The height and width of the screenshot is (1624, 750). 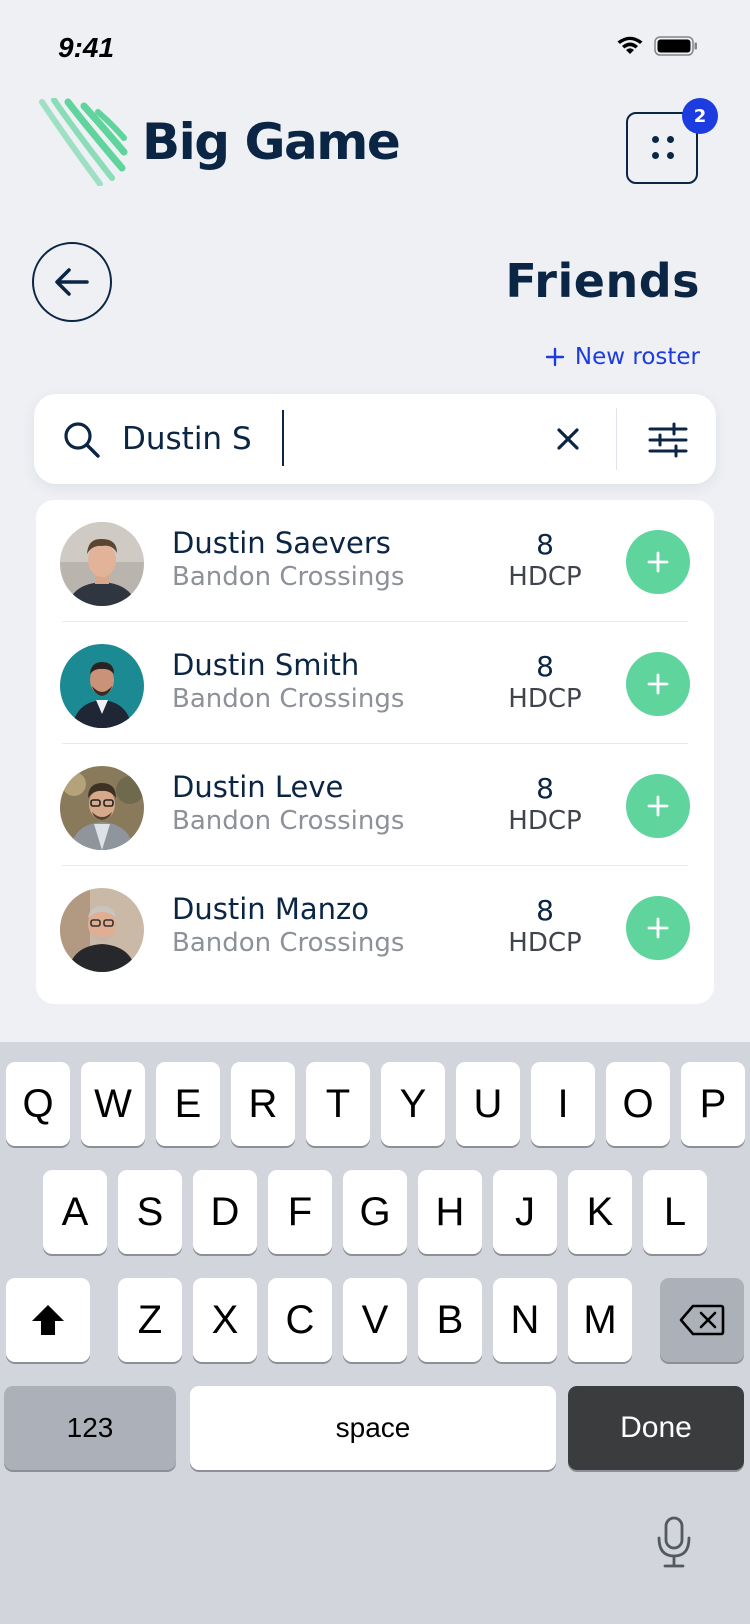 What do you see at coordinates (375, 1212) in the screenshot?
I see `key-g: G` at bounding box center [375, 1212].